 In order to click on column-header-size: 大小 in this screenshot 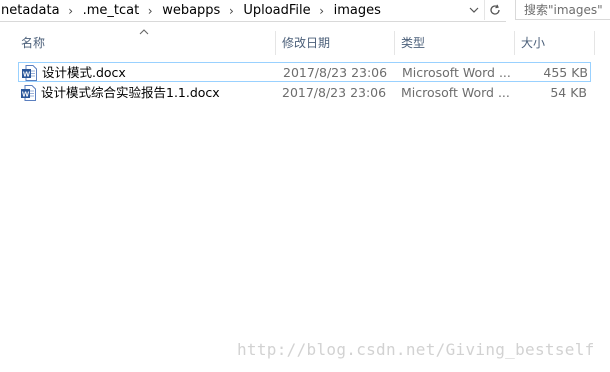, I will do `click(554, 43)`.